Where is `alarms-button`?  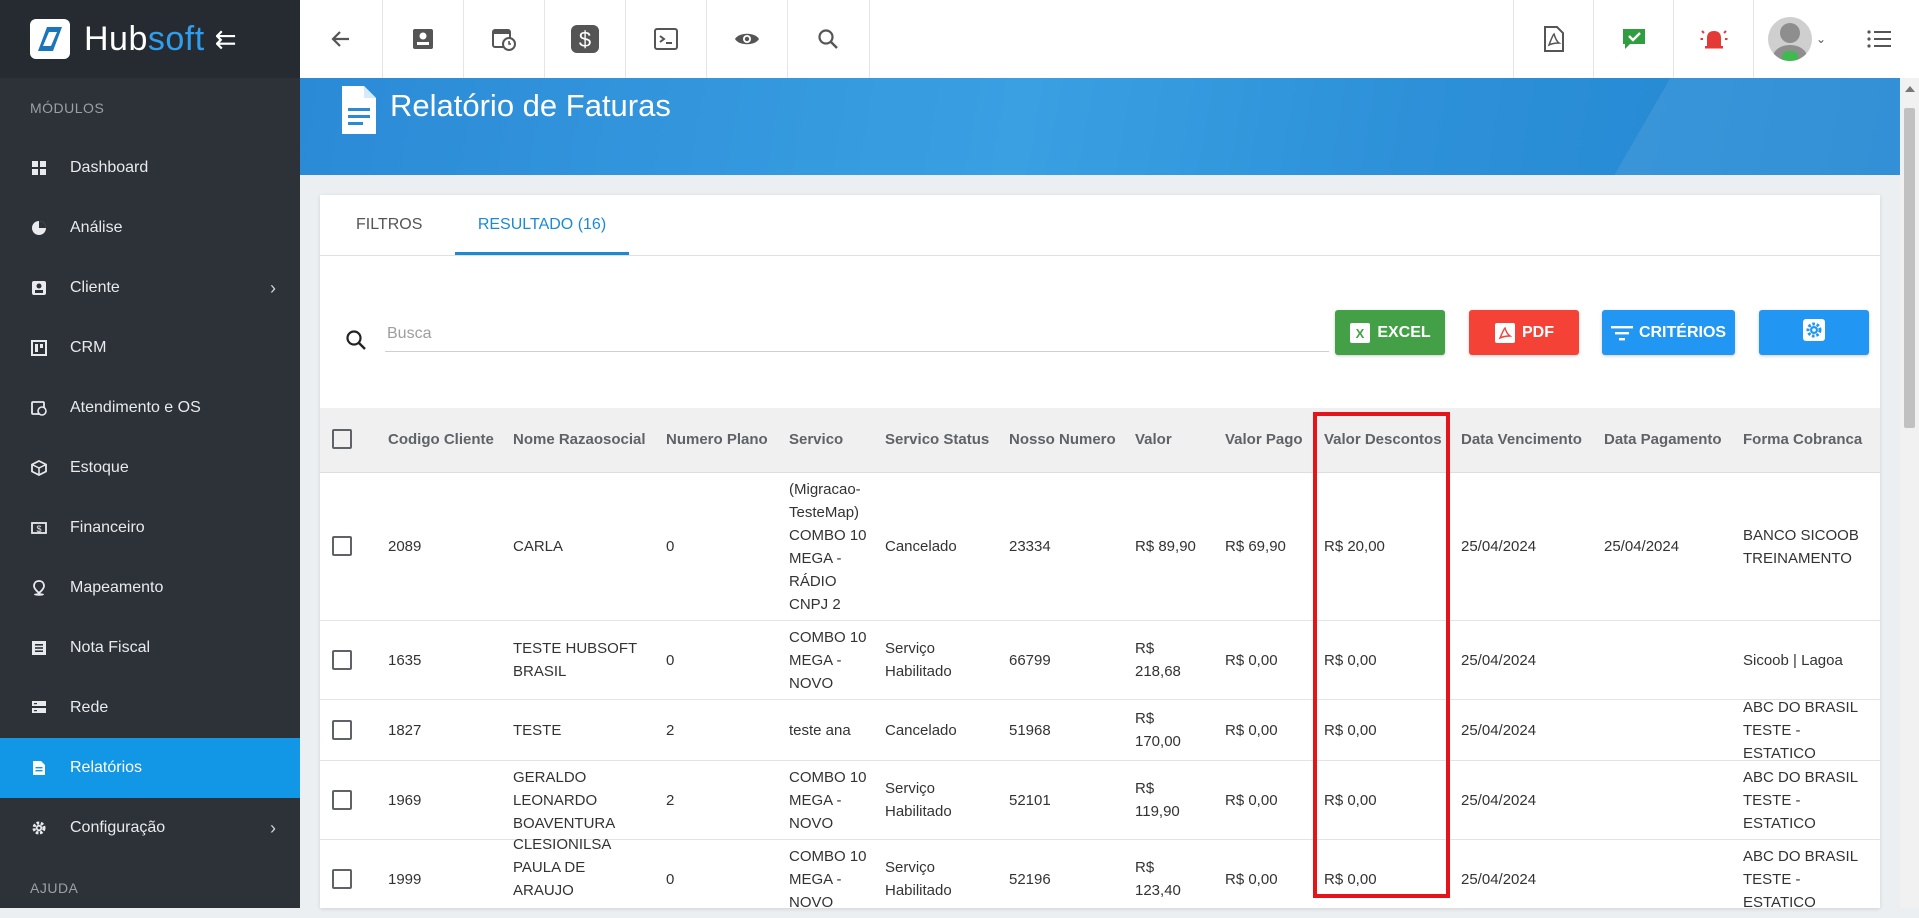
alarms-button is located at coordinates (1713, 39).